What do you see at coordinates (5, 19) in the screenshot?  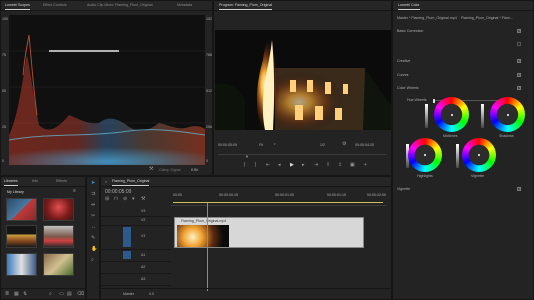 I see `scale-tick: 100` at bounding box center [5, 19].